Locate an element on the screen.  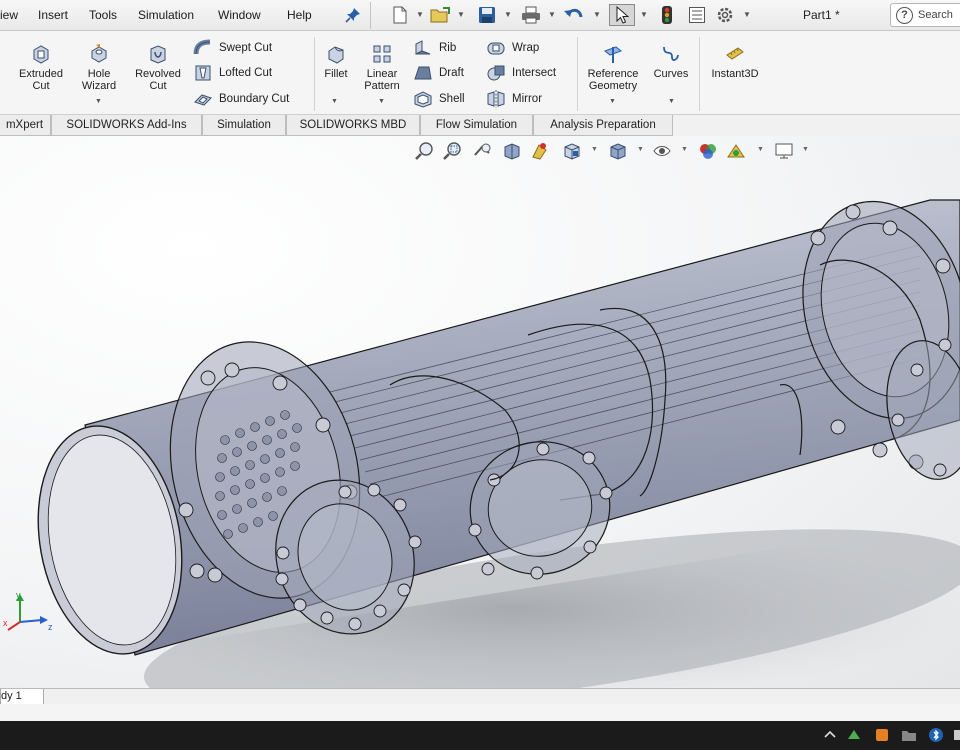
menu-tools: Tools is located at coordinates (103, 15).